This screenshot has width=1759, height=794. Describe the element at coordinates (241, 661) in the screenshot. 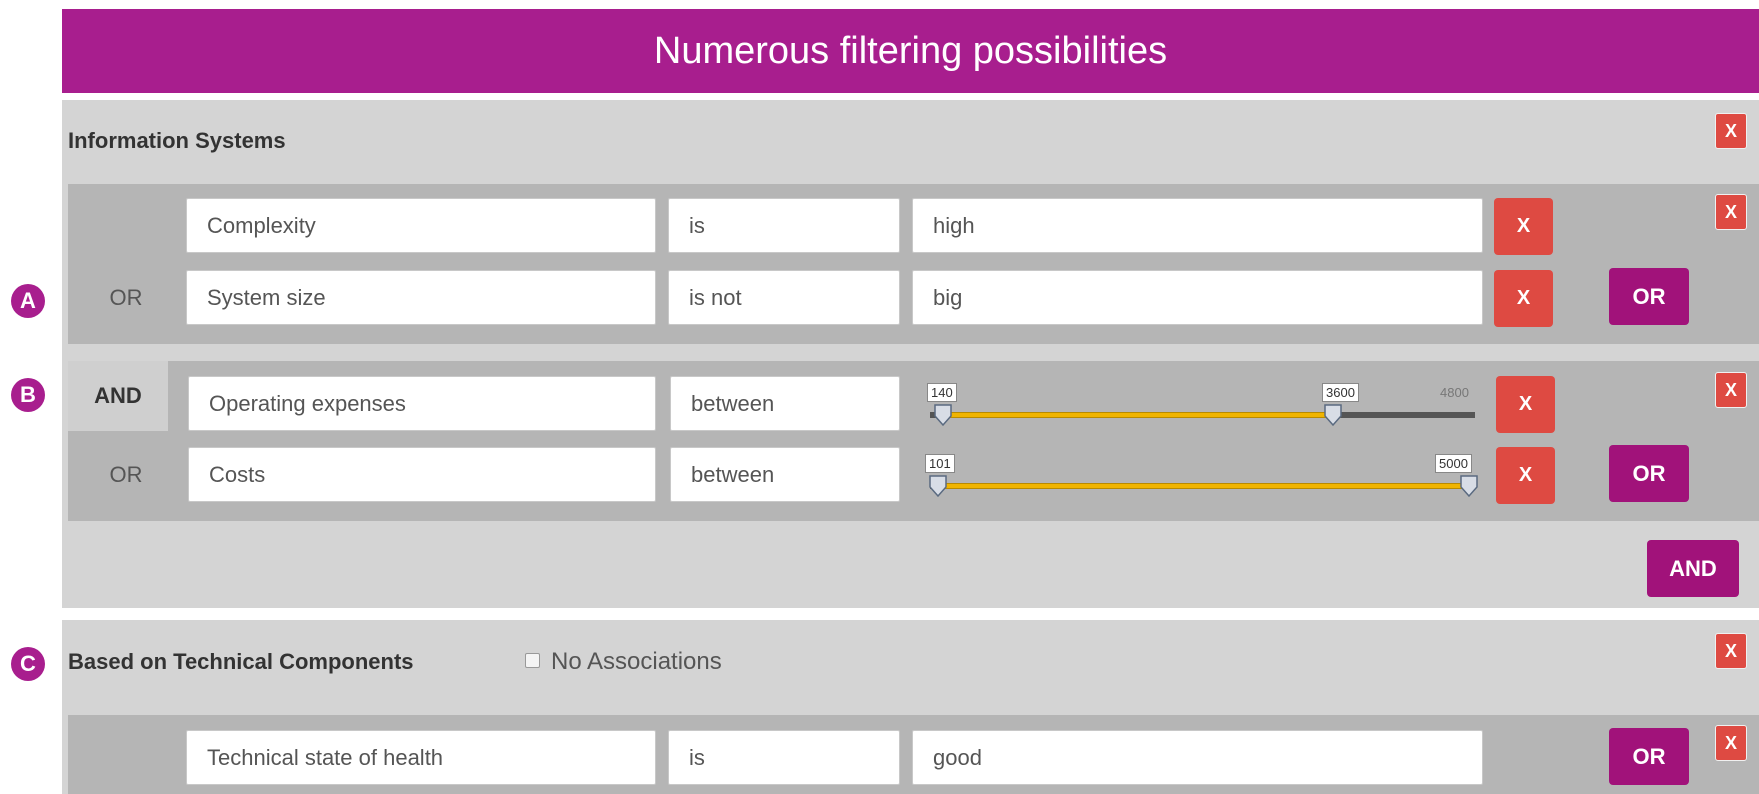

I see `section-title: Based on Technical Components` at that location.